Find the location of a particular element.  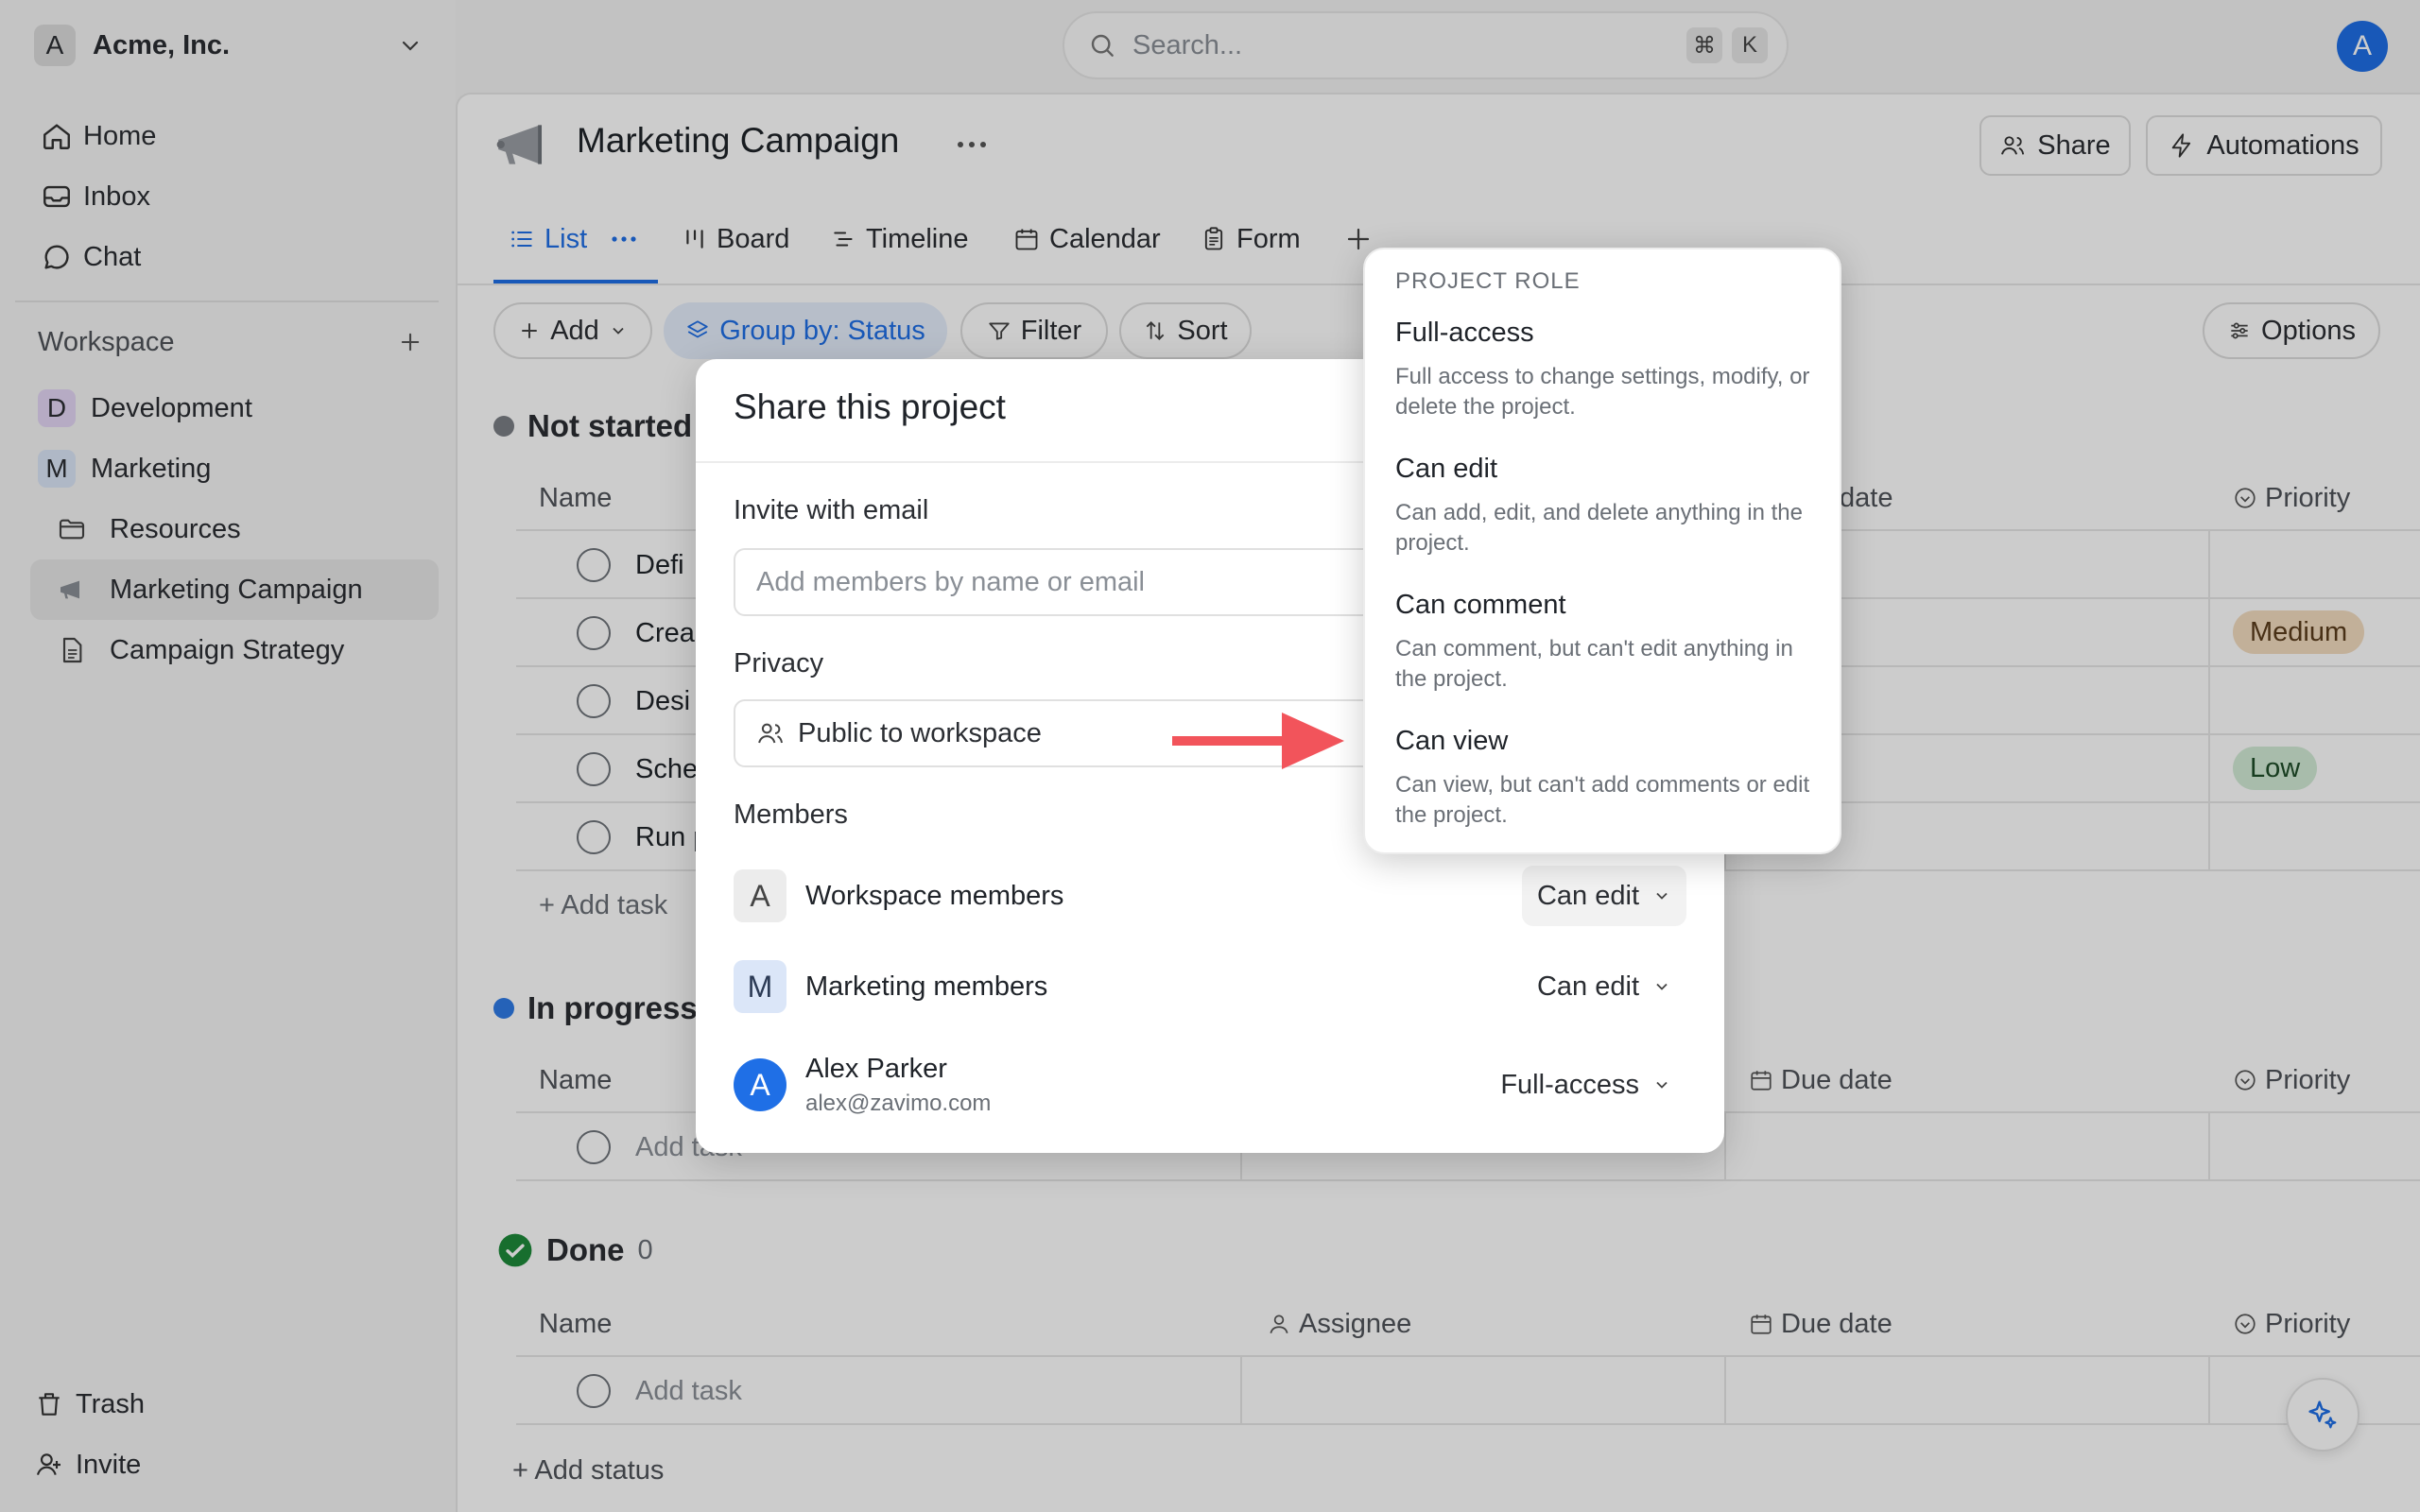

option-title: Can comment is located at coordinates (1480, 605).